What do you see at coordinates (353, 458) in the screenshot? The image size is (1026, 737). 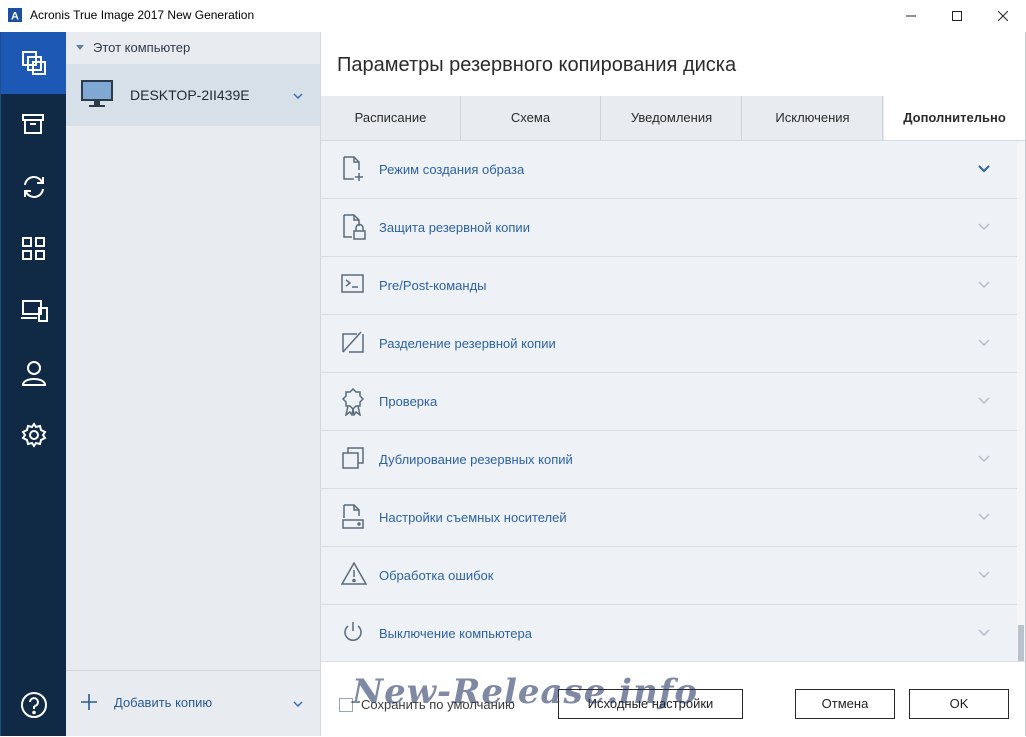 I see `duplicate-icon` at bounding box center [353, 458].